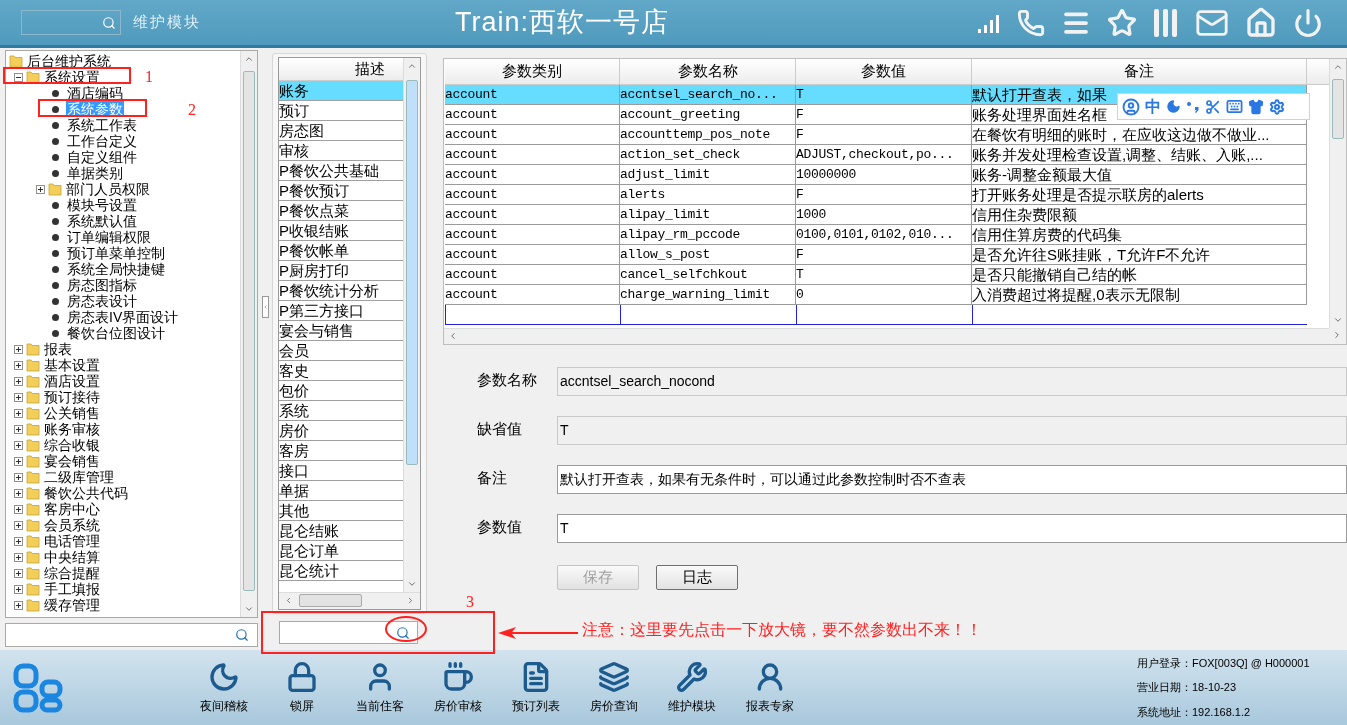 This screenshot has width=1347, height=725. What do you see at coordinates (341, 91) in the screenshot?
I see `list-item: 账务` at bounding box center [341, 91].